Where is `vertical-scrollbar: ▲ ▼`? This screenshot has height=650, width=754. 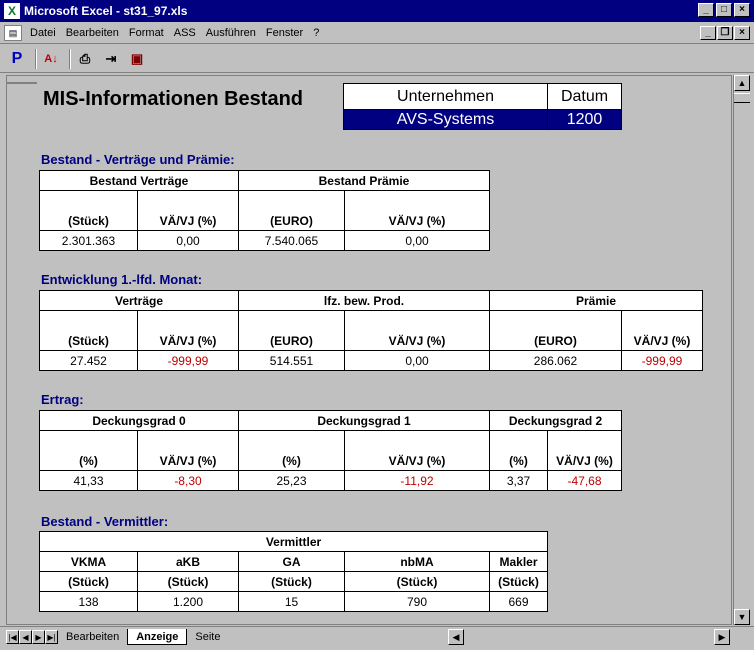
vertical-scrollbar: ▲ ▼ is located at coordinates (741, 350).